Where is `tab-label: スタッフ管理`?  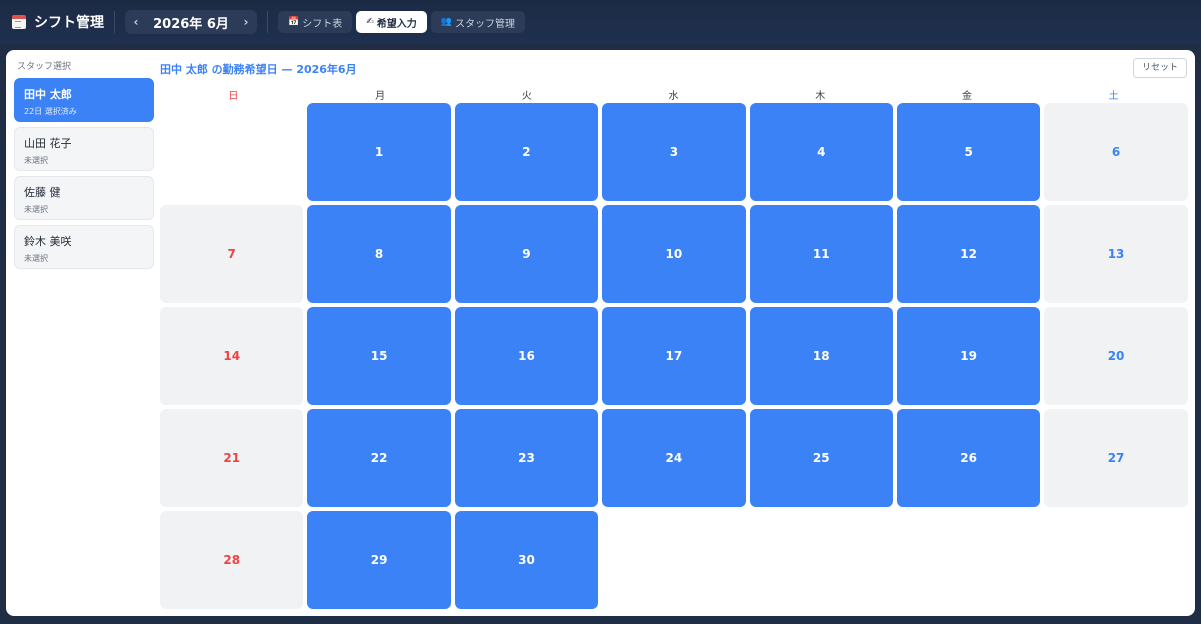 tab-label: スタッフ管理 is located at coordinates (484, 24).